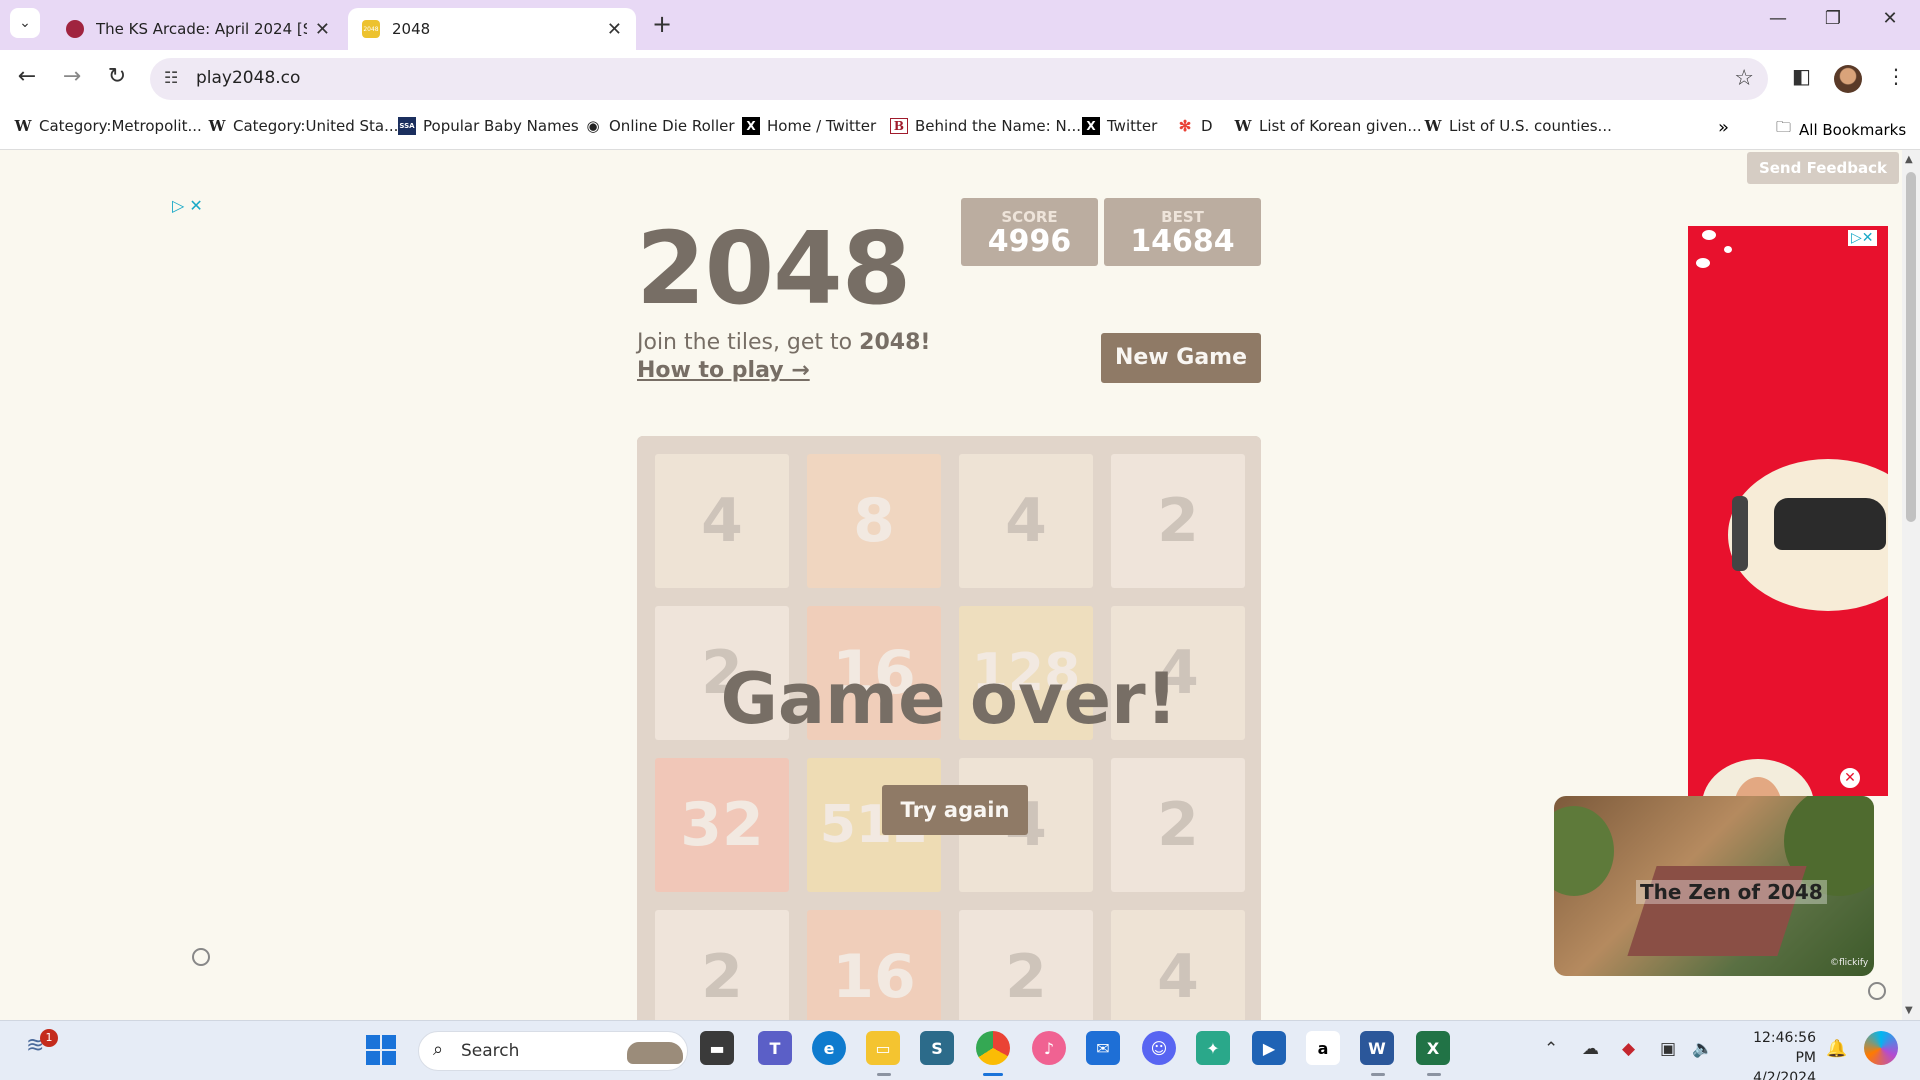 The image size is (1920, 1080). Describe the element at coordinates (1132, 126) in the screenshot. I see `bookmark-label: Twitter` at that location.